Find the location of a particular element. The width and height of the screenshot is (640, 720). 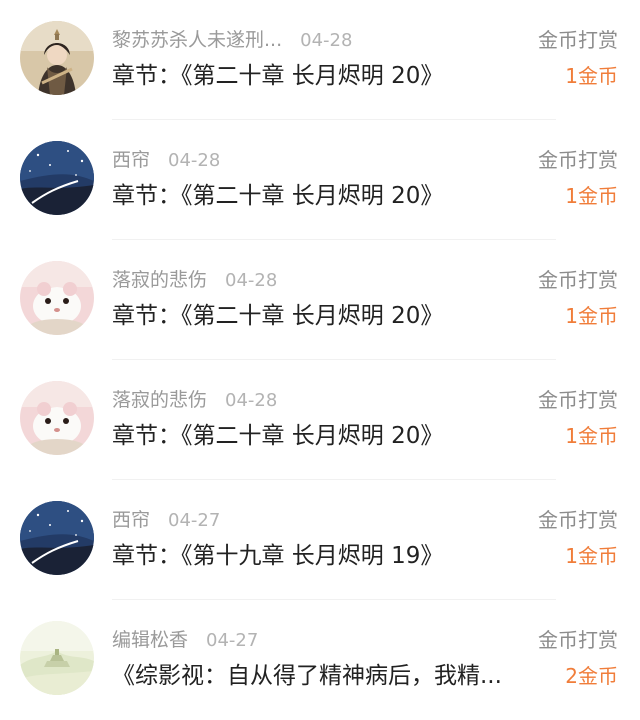

misty-landscape-avatar is located at coordinates (57, 658).